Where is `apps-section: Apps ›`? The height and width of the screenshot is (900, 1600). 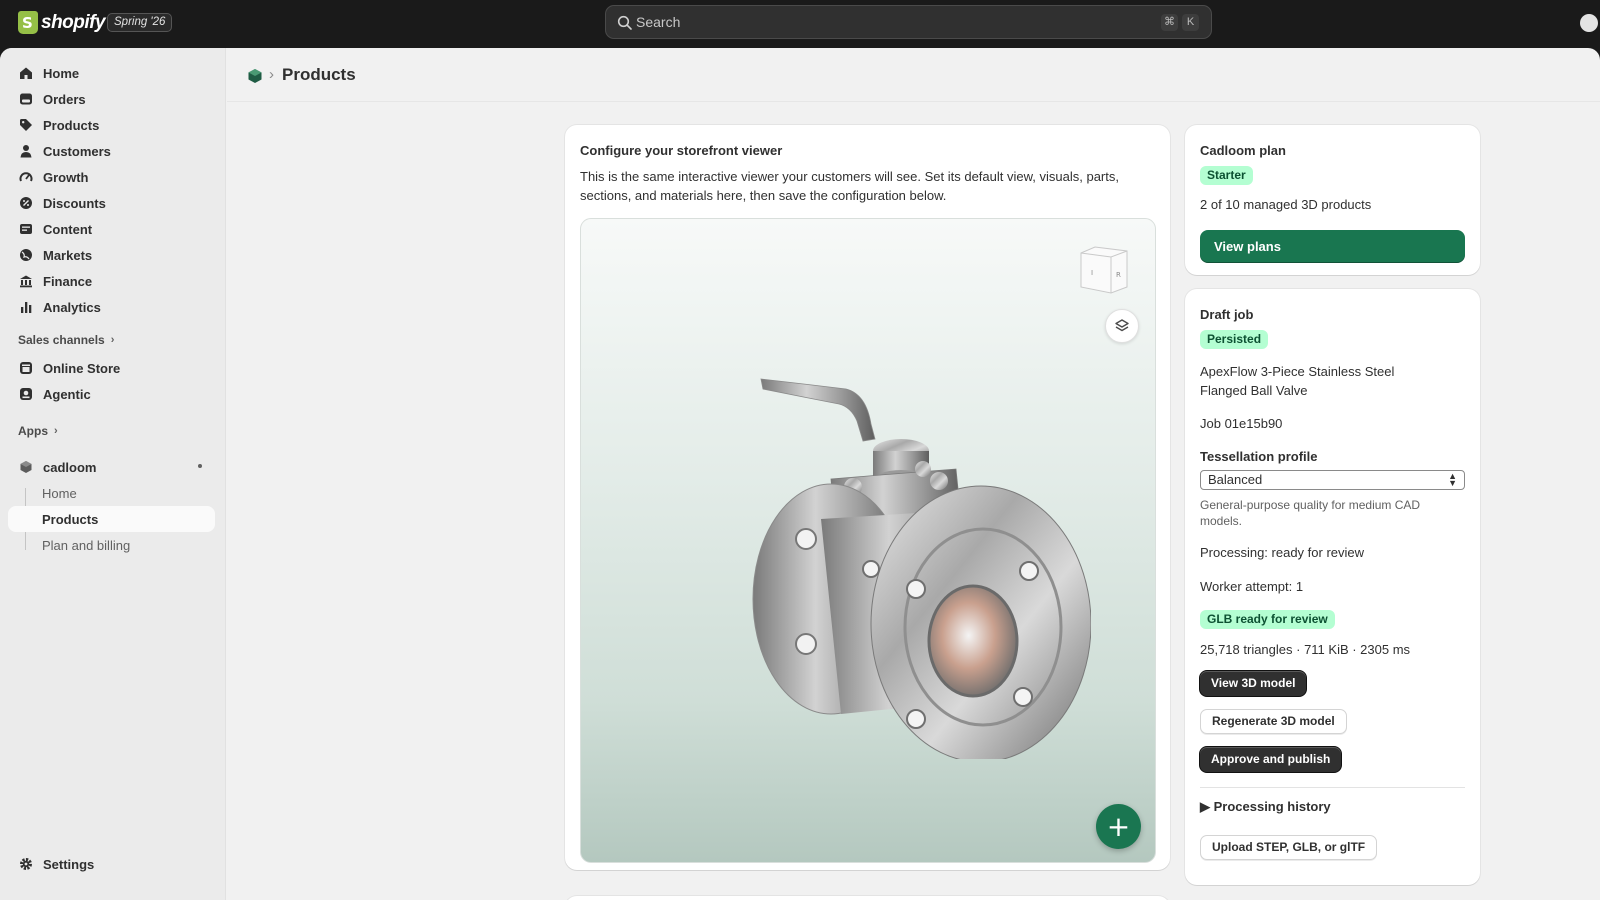
apps-section: Apps › is located at coordinates (38, 431).